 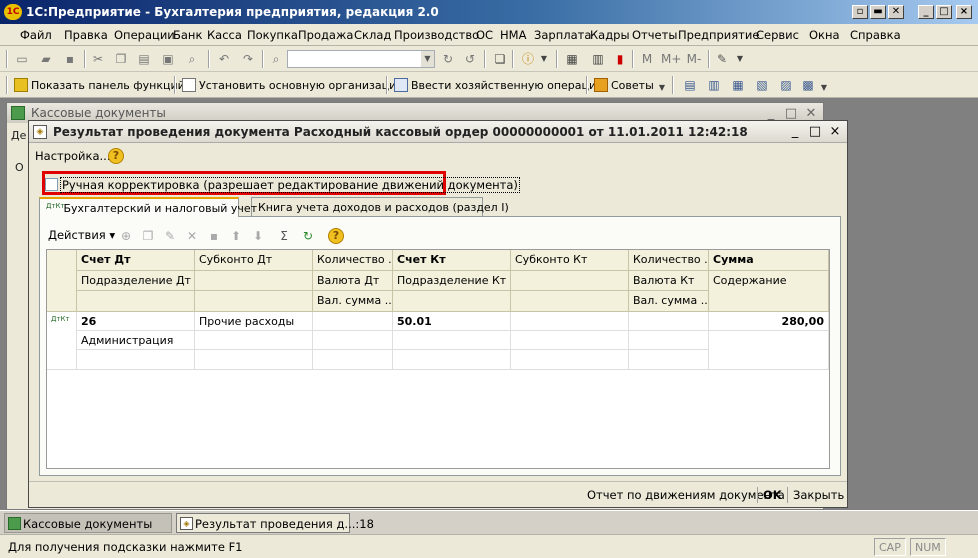 I want to click on cut-icon: ✂, so click(x=98, y=59).